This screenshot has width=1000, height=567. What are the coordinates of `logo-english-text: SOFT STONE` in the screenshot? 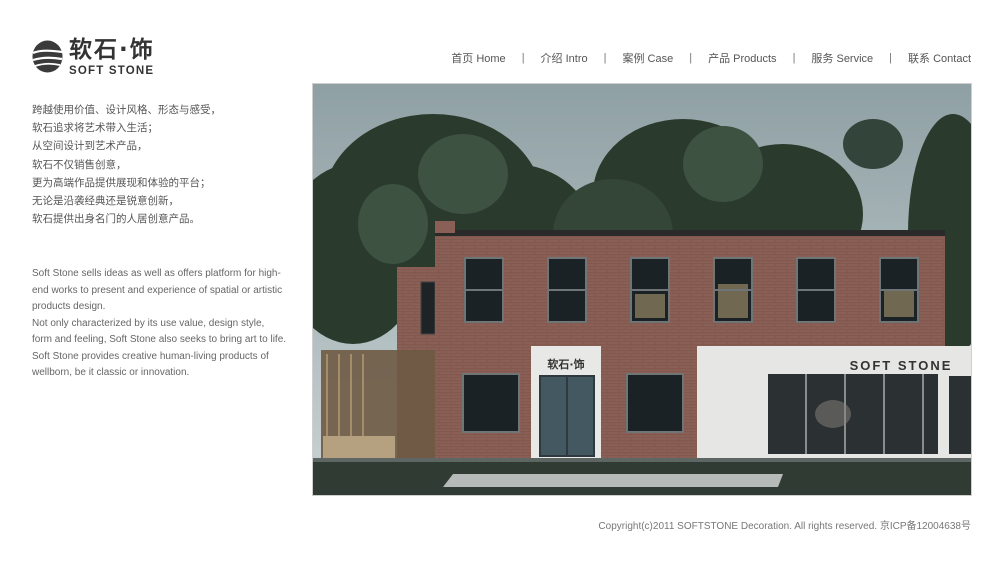 It's located at (112, 71).